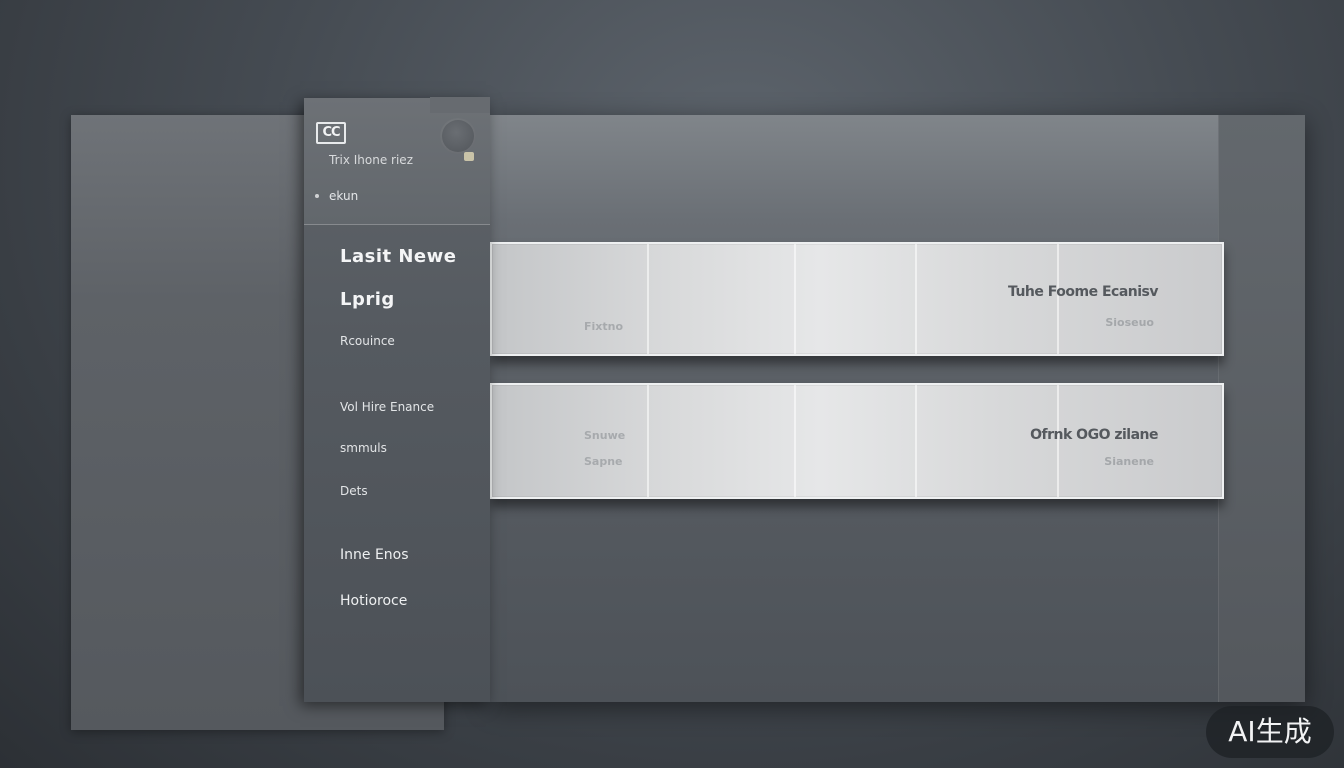 This screenshot has height=768, width=1344. What do you see at coordinates (603, 461) in the screenshot?
I see `card-meta-left-secondary: Sapne` at bounding box center [603, 461].